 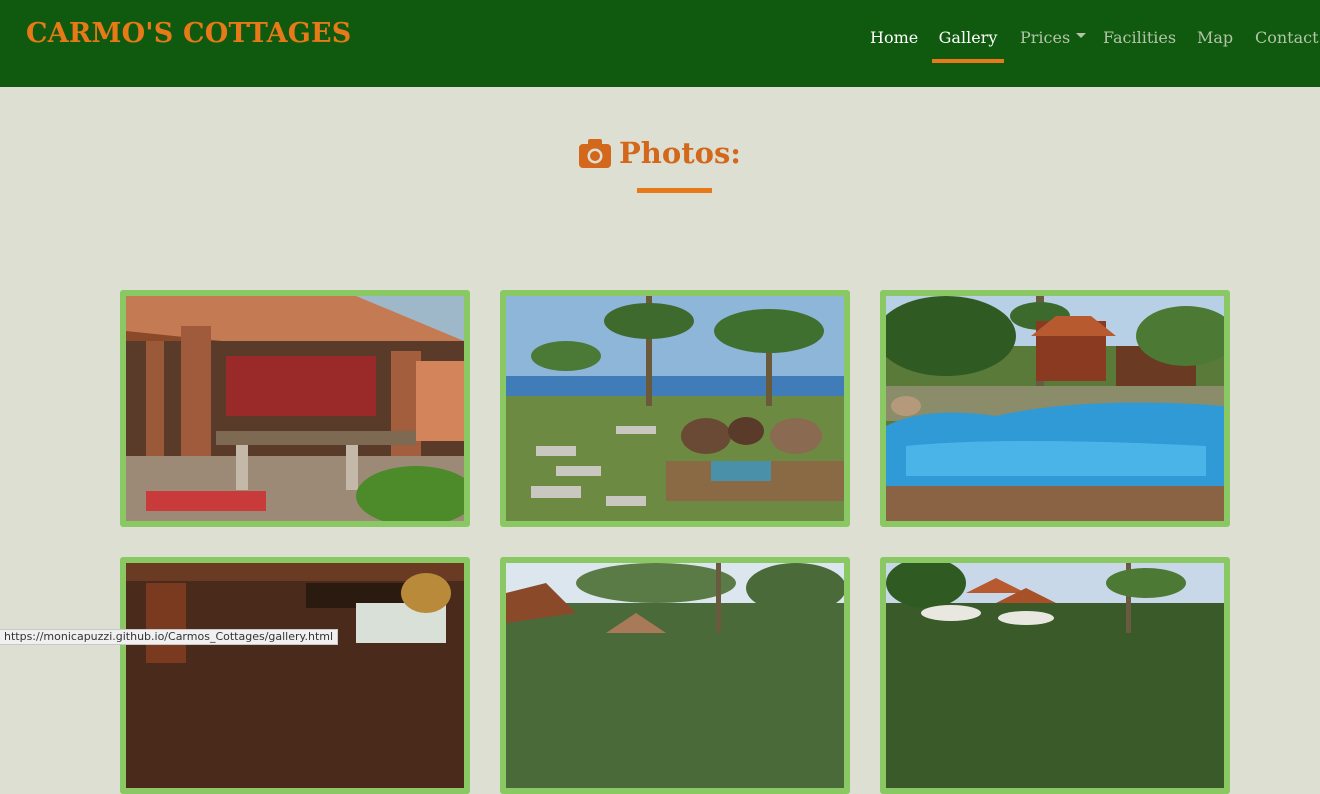 What do you see at coordinates (1045, 37) in the screenshot?
I see `nav-prices-label: Prices` at bounding box center [1045, 37].